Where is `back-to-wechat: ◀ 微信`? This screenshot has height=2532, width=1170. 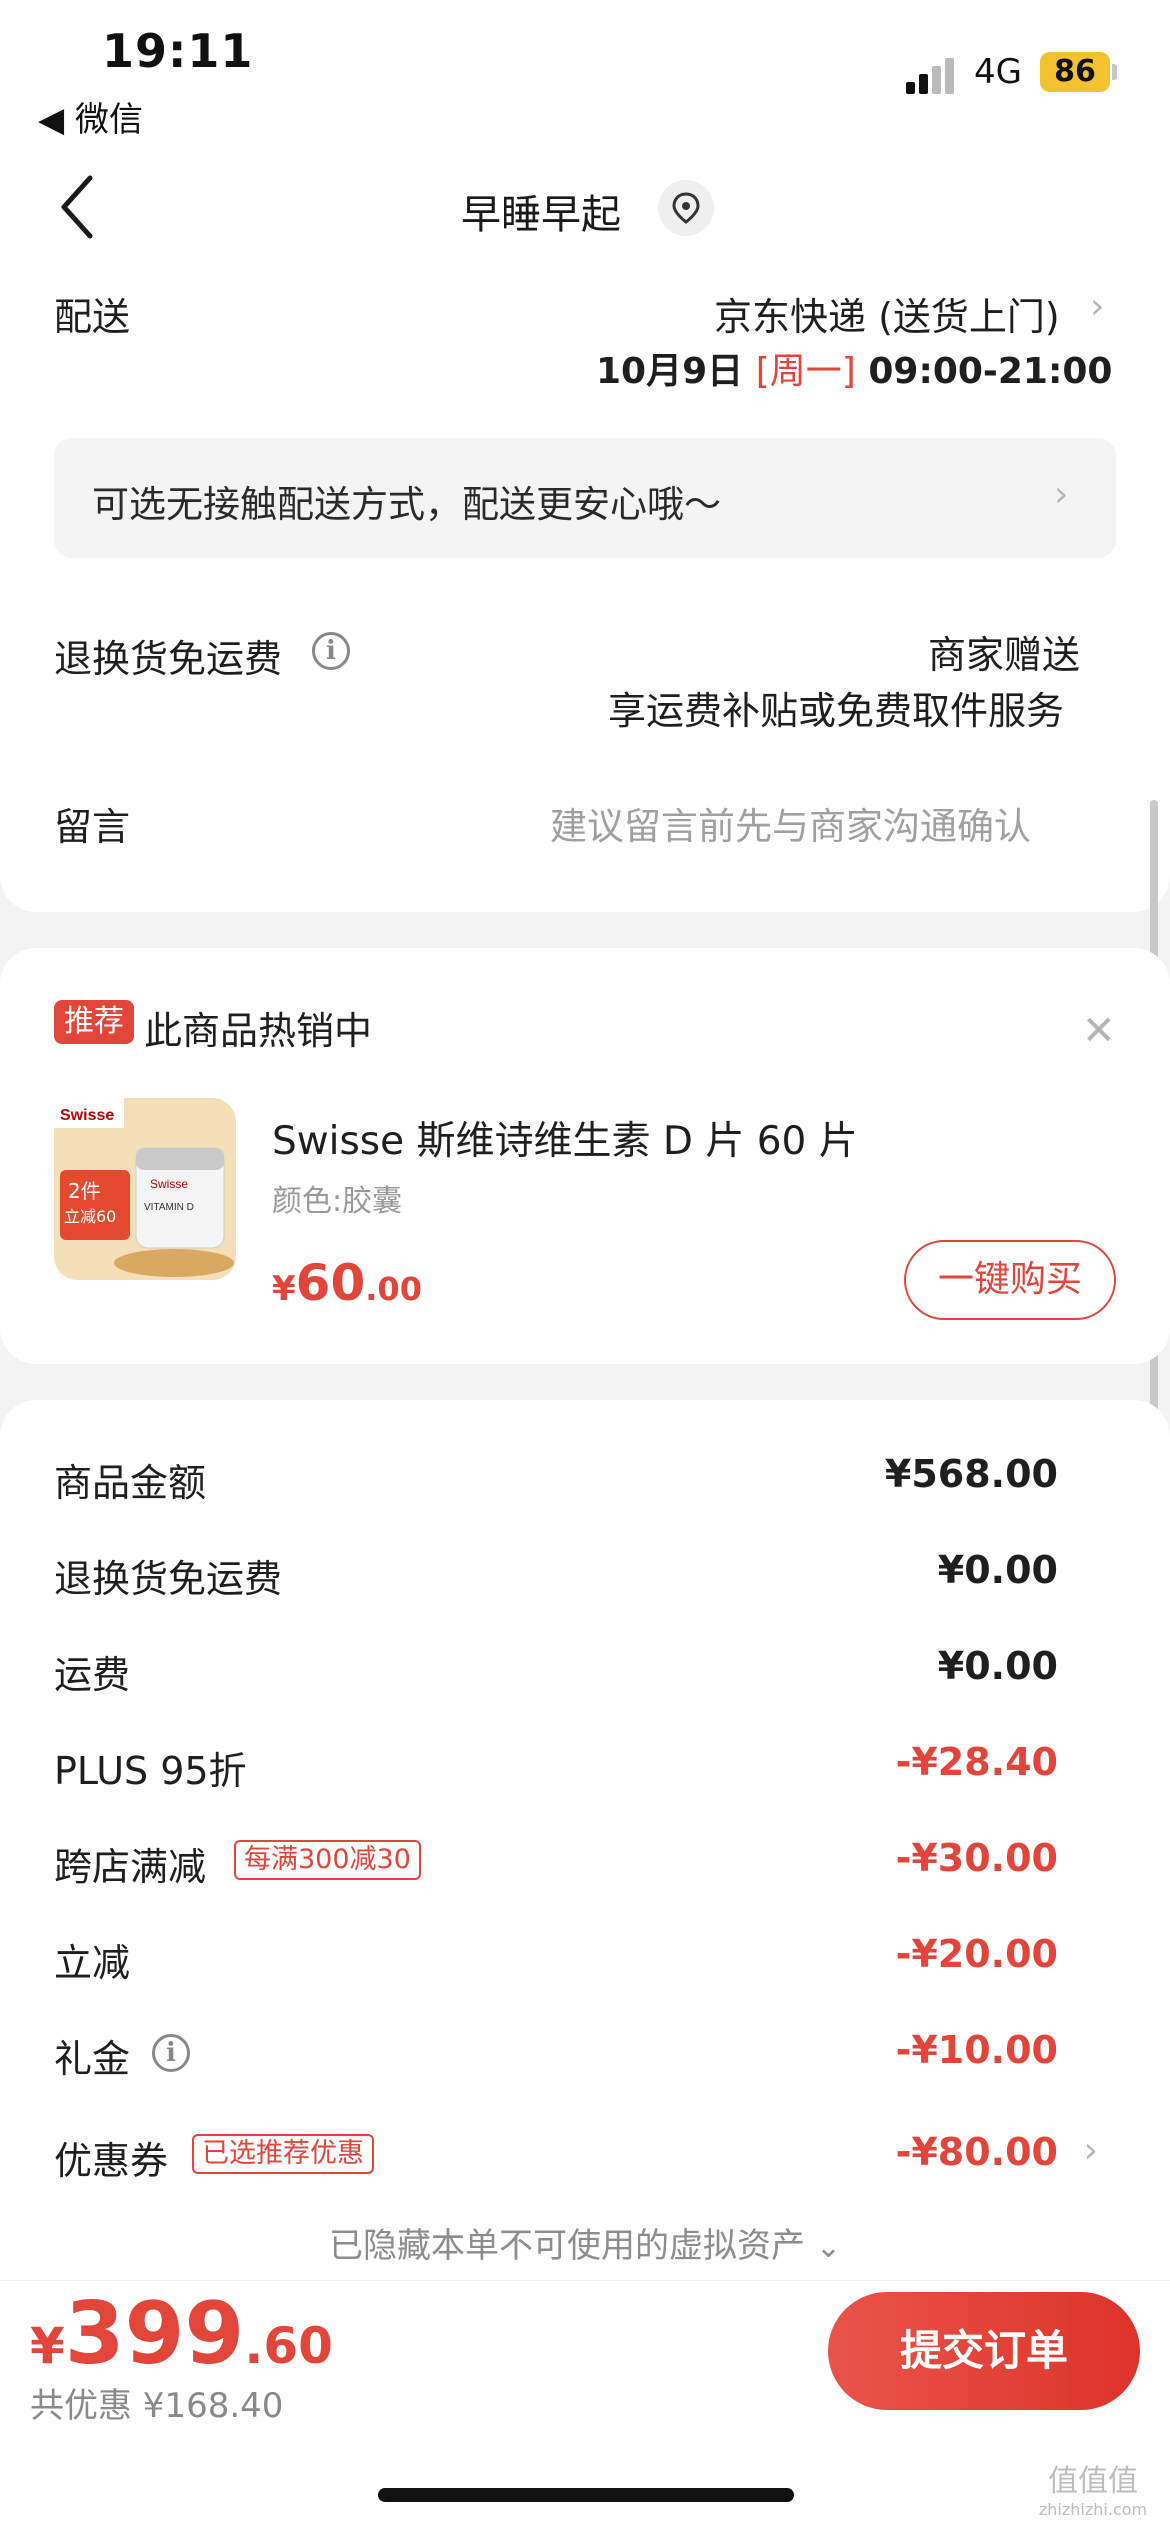 back-to-wechat: ◀ 微信 is located at coordinates (90, 116).